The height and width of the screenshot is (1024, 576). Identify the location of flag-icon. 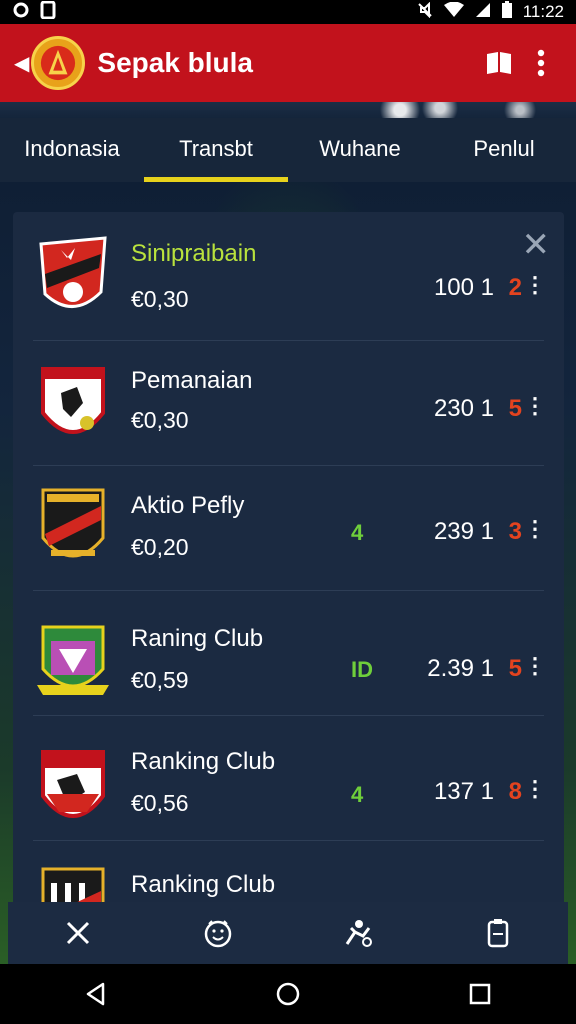
(499, 63).